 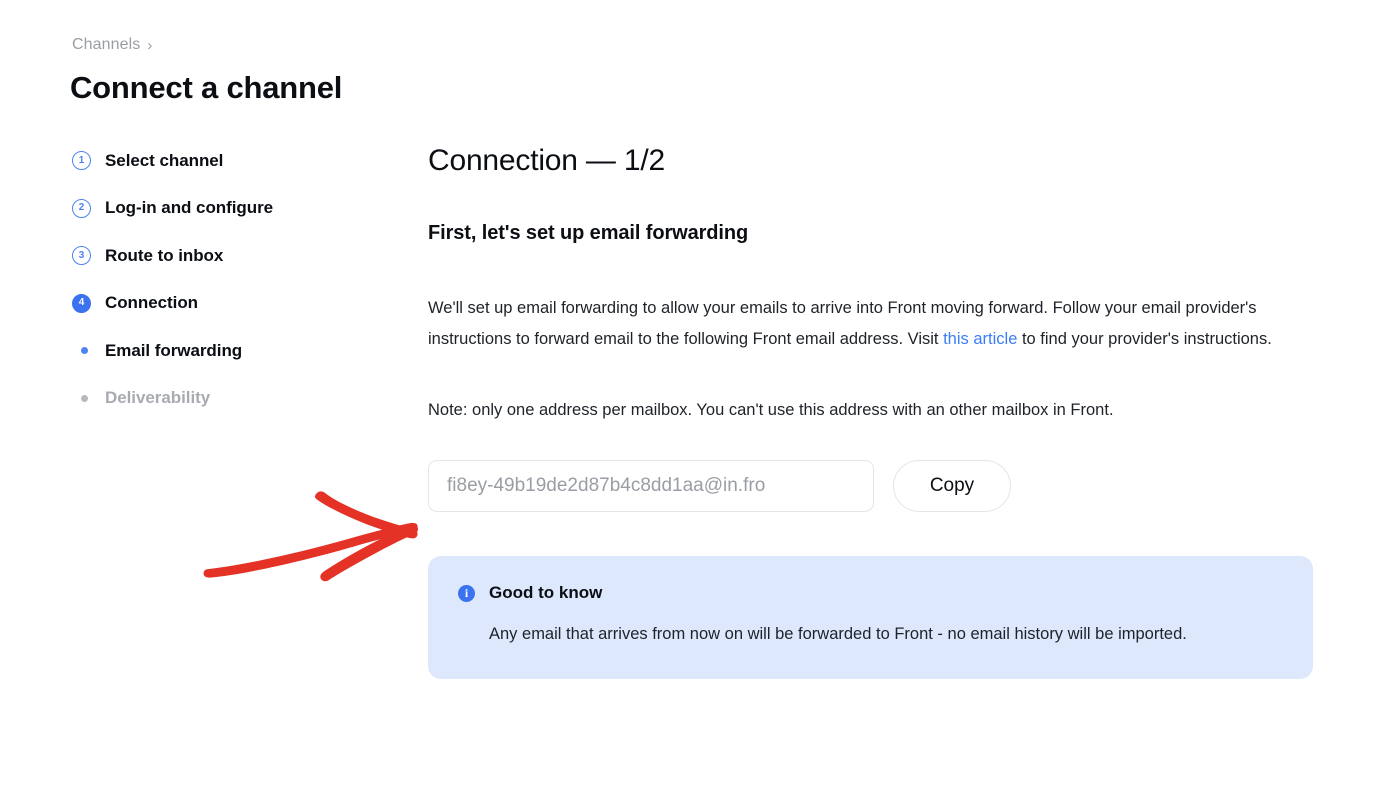 What do you see at coordinates (174, 350) in the screenshot?
I see `sidebar-substep-label: Email forwarding` at bounding box center [174, 350].